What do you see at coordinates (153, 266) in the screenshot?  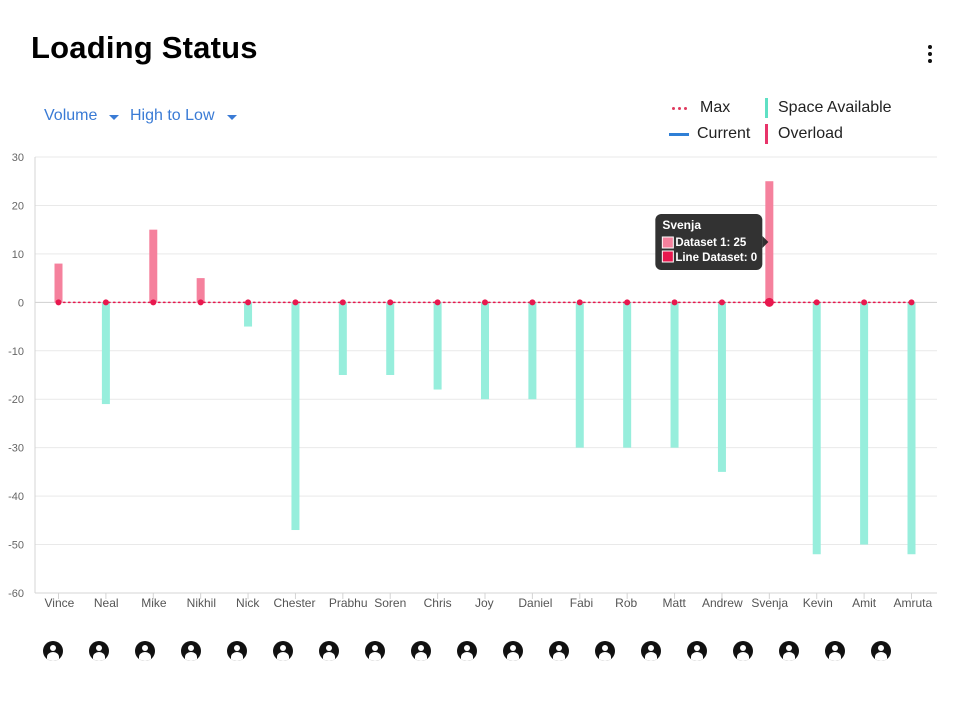 I see `bar-mike` at bounding box center [153, 266].